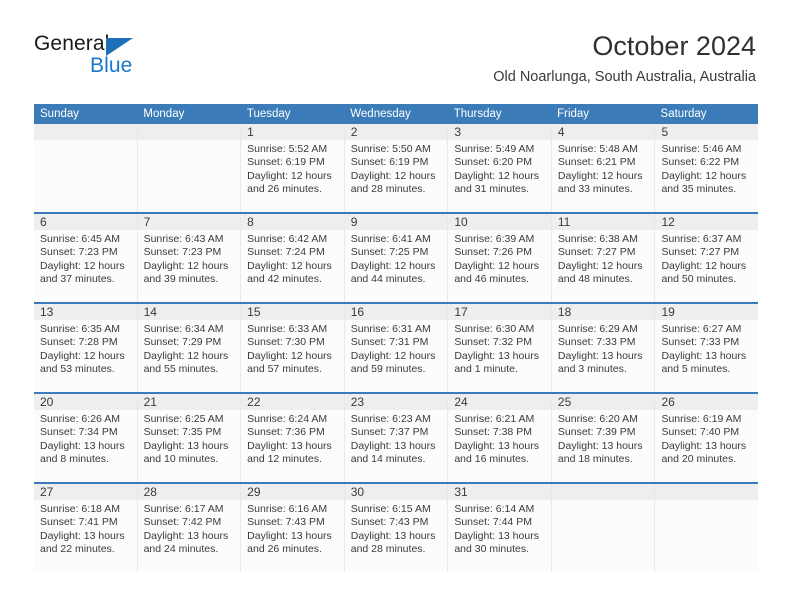 The image size is (792, 612). What do you see at coordinates (699, 279) in the screenshot?
I see `daylight-text-line2: and 50 minutes.` at bounding box center [699, 279].